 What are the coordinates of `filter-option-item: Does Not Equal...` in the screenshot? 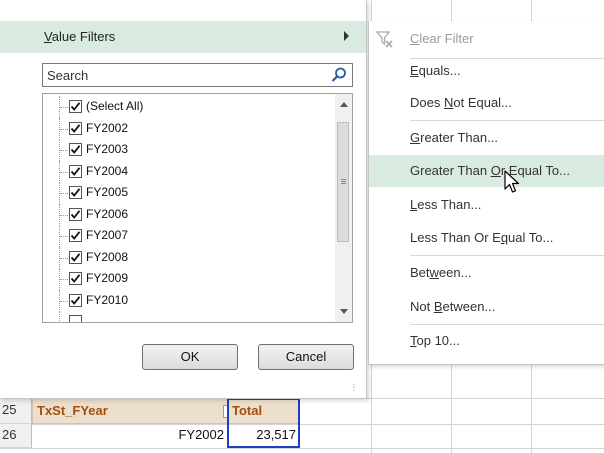 It's located at (486, 103).